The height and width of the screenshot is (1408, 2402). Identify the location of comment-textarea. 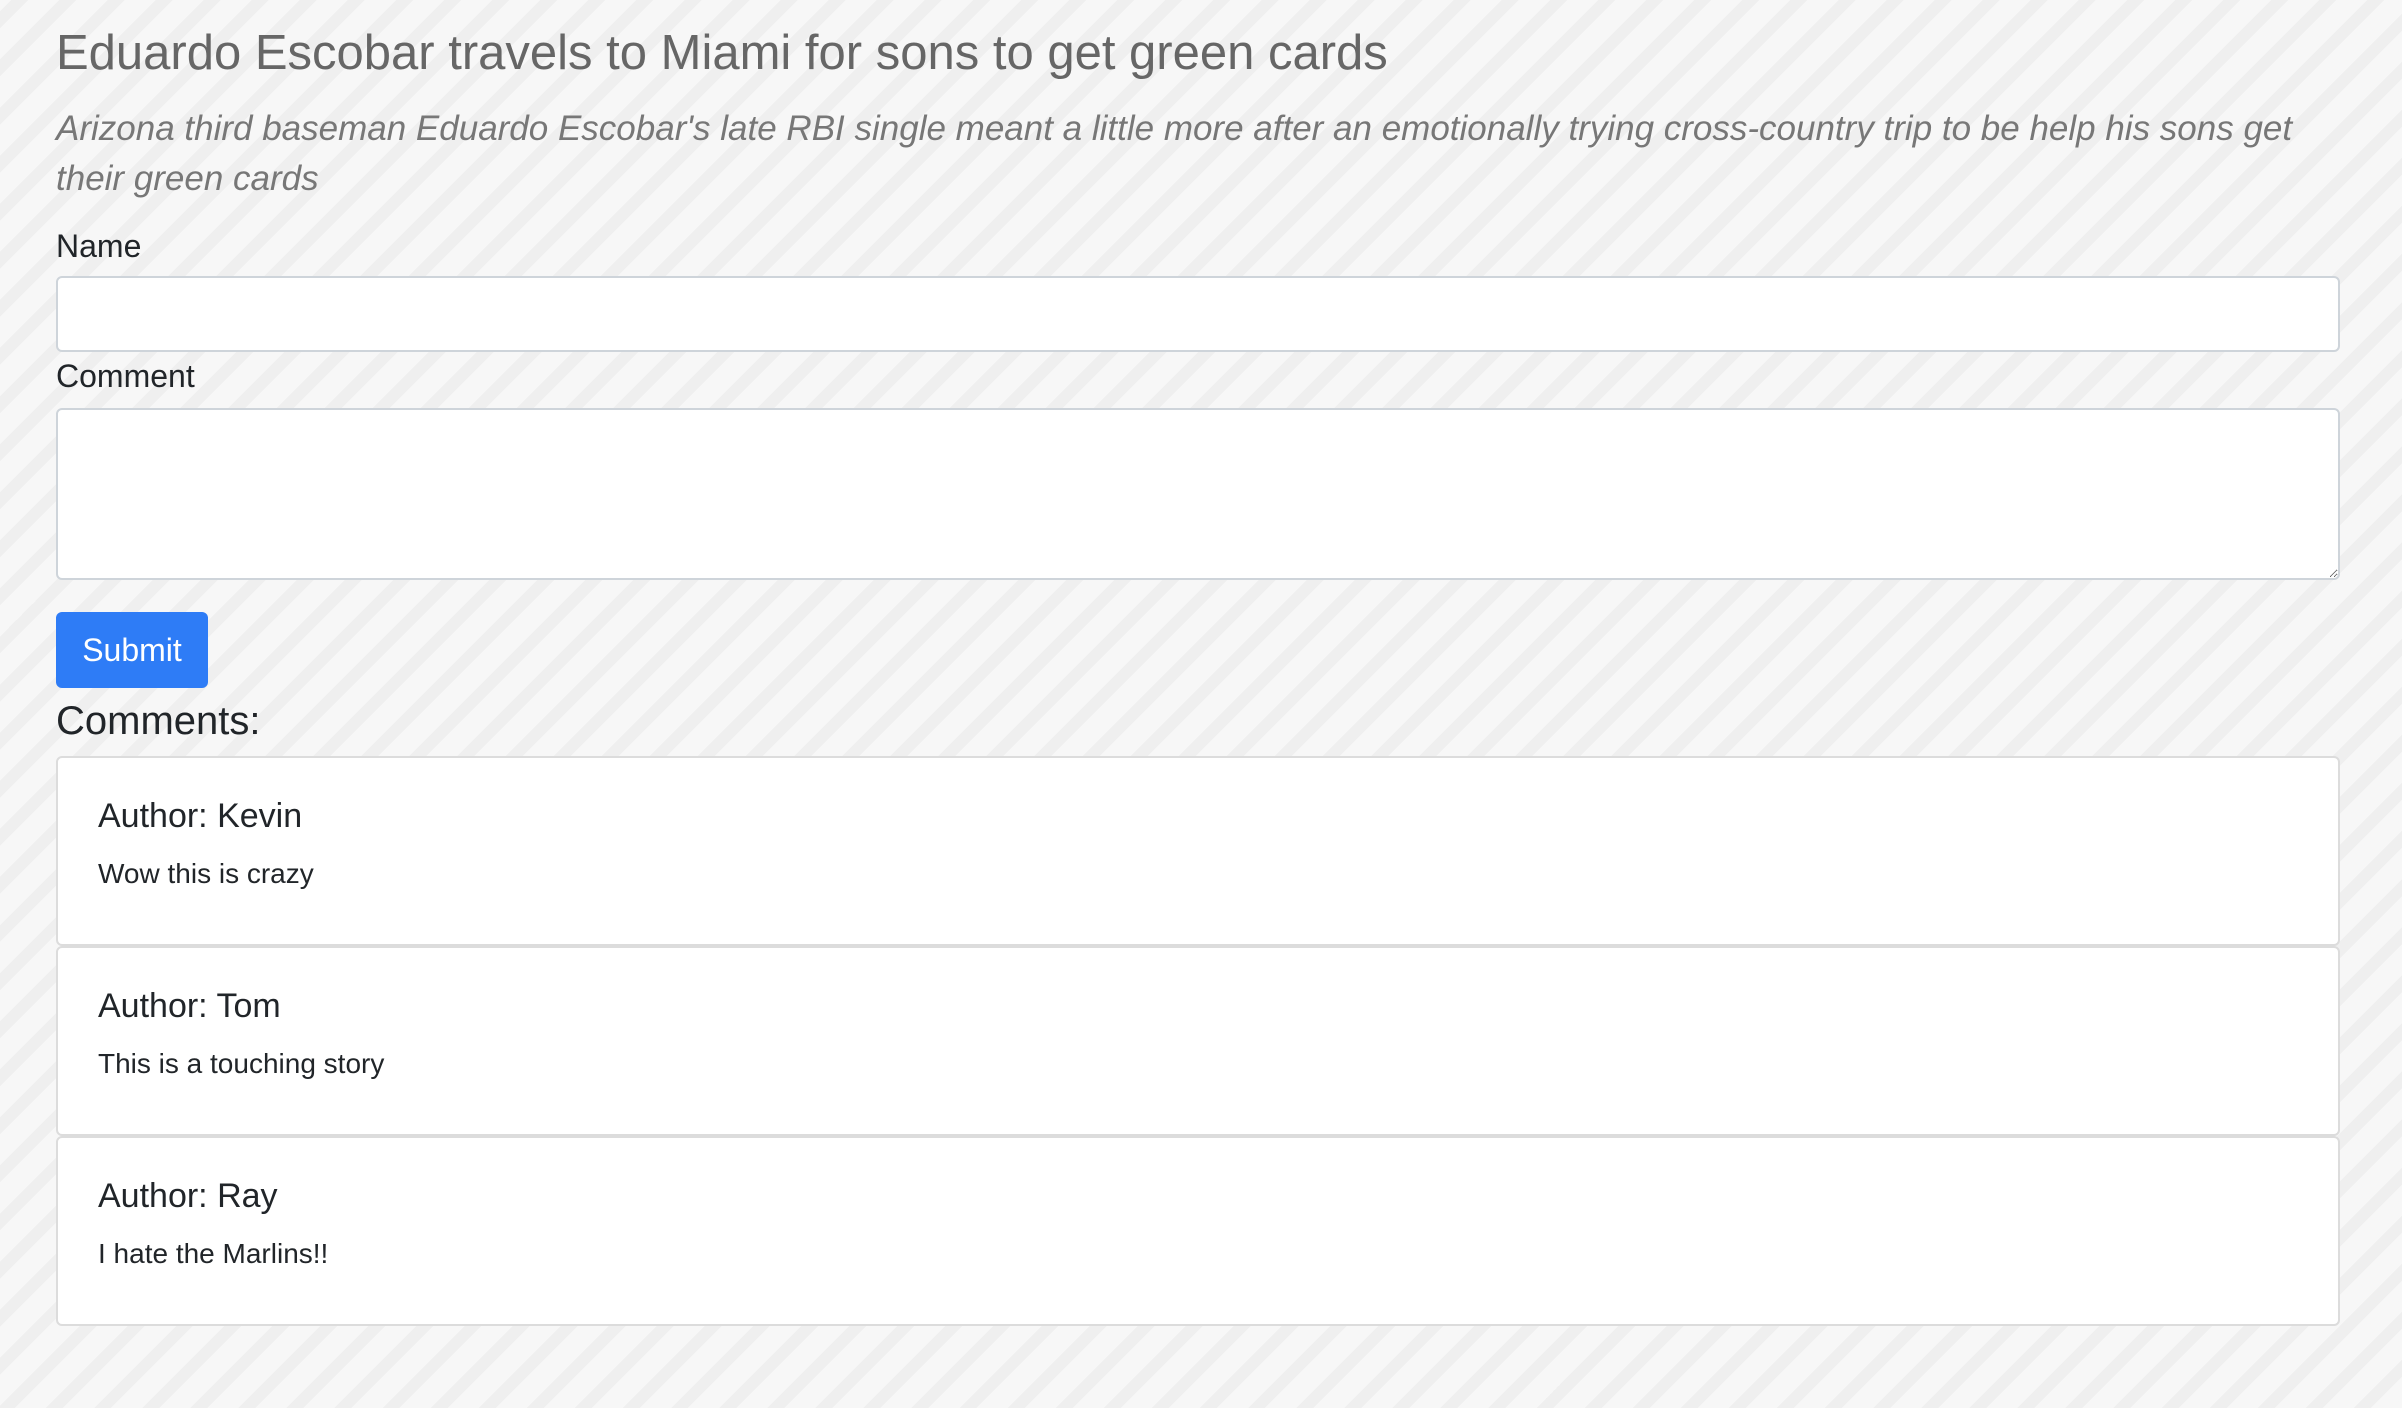
(1198, 494).